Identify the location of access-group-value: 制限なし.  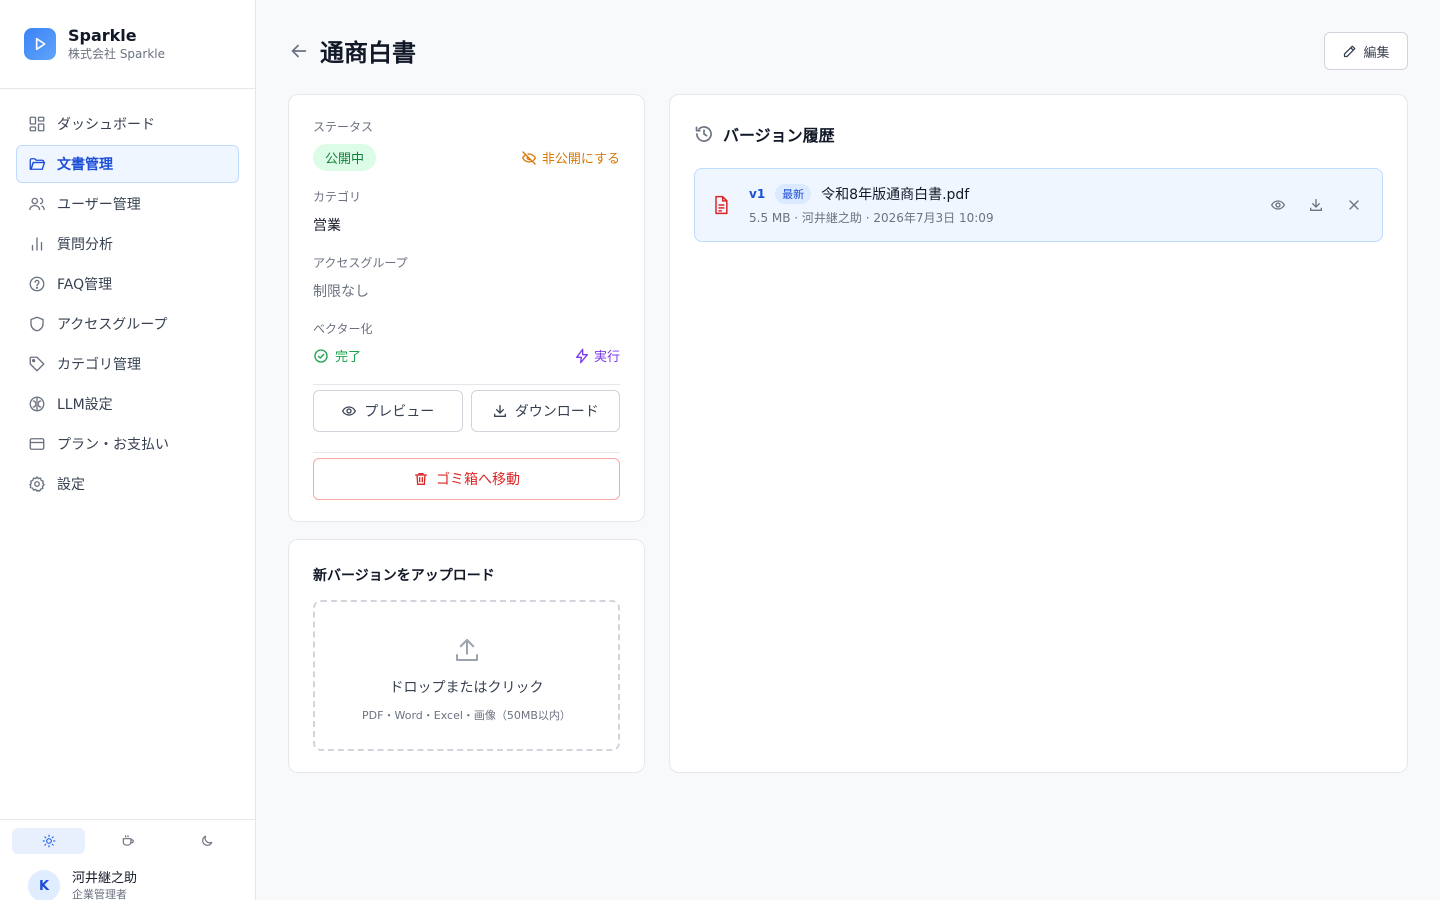
(341, 292).